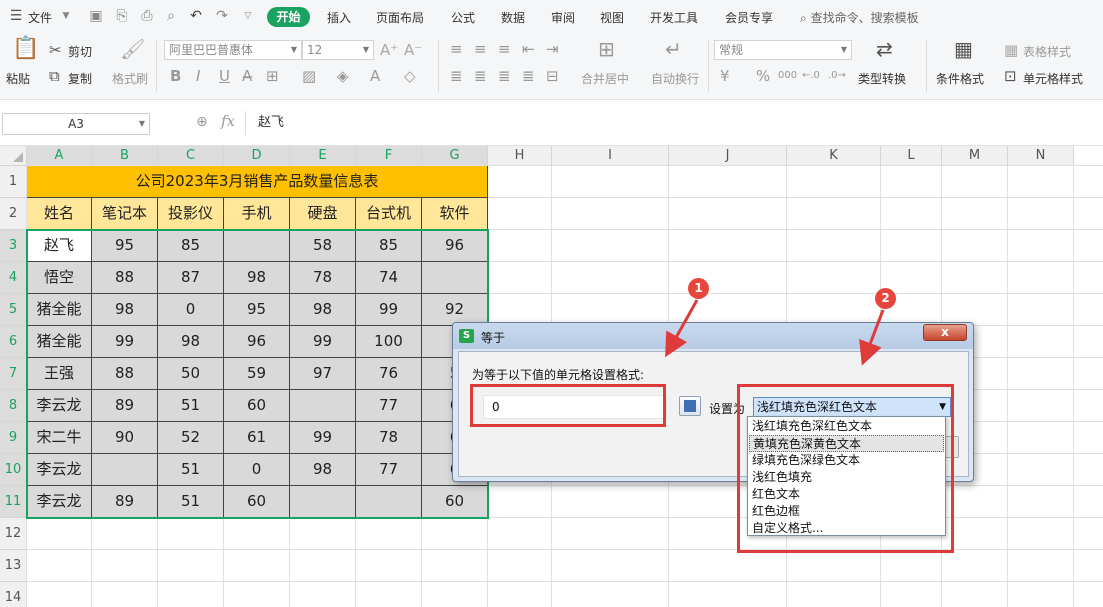 This screenshot has height=607, width=1103. Describe the element at coordinates (257, 278) in the screenshot. I see `data-cell: 98` at that location.